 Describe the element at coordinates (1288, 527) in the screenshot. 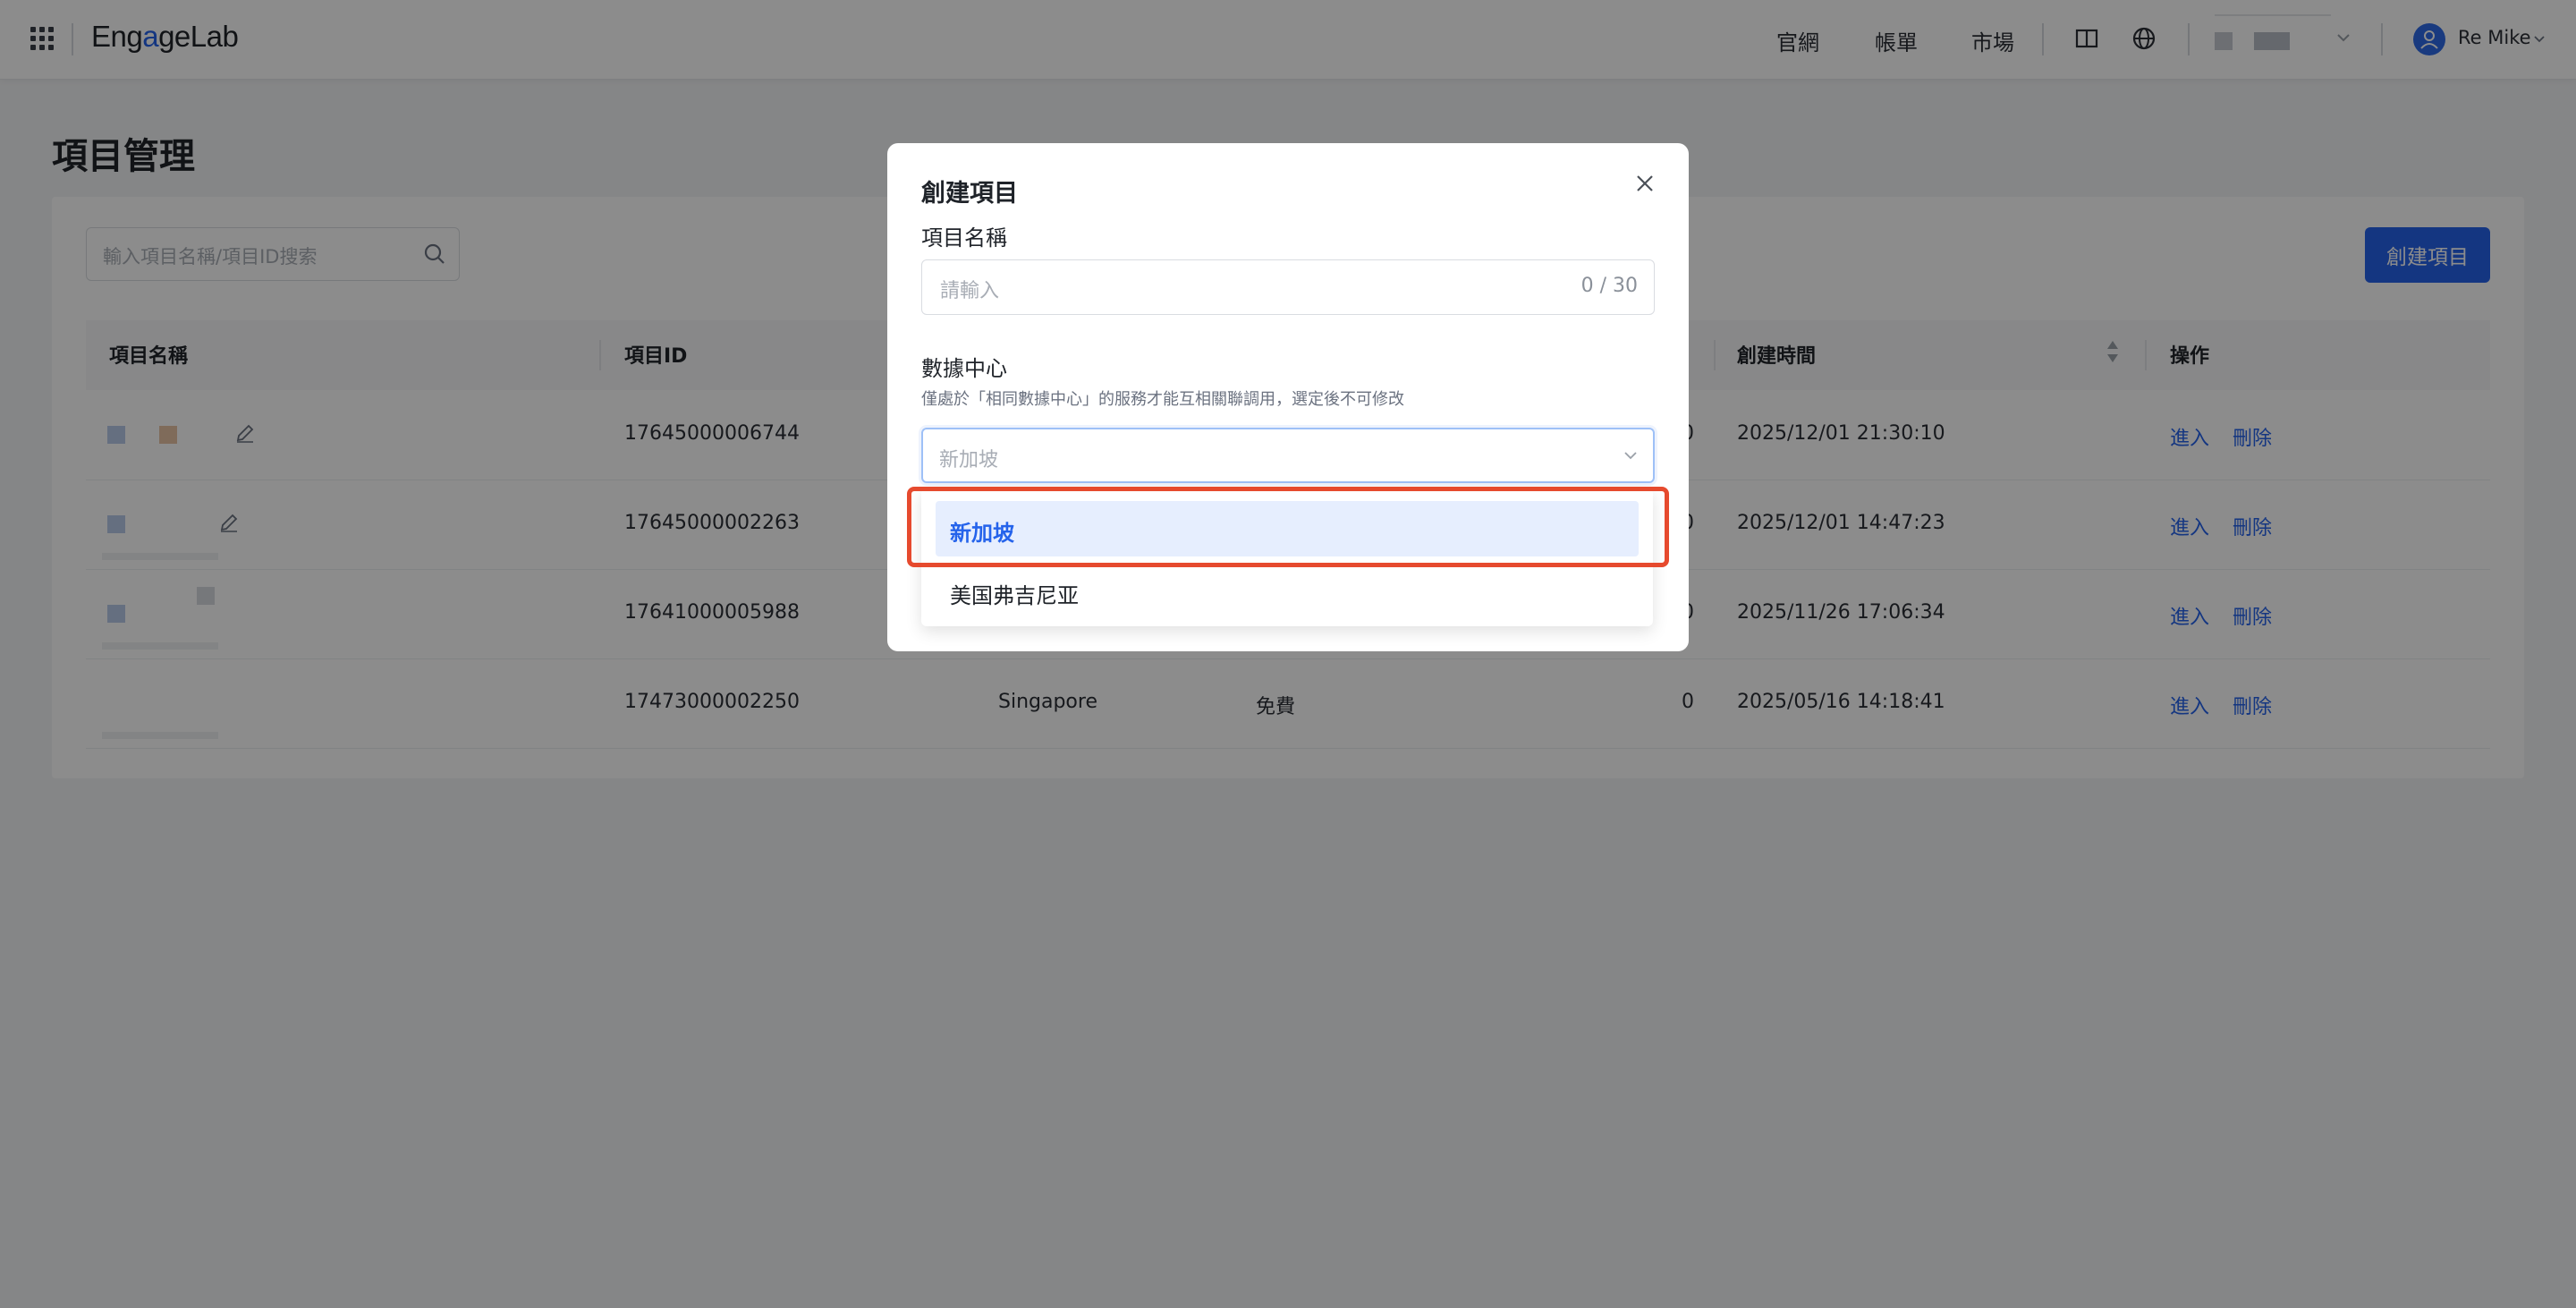

I see `highlight-annotation-box` at that location.